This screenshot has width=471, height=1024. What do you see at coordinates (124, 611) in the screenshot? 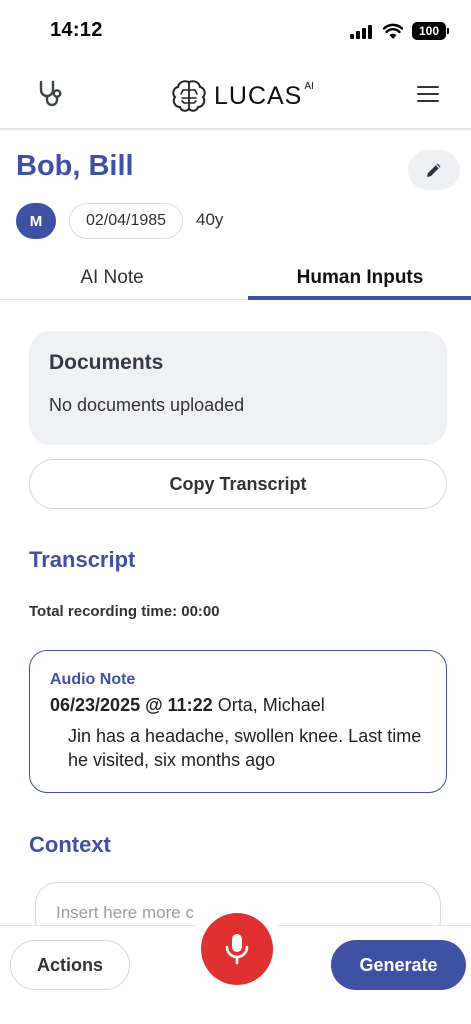
I see `recording-time: Total recording time: 00:00` at bounding box center [124, 611].